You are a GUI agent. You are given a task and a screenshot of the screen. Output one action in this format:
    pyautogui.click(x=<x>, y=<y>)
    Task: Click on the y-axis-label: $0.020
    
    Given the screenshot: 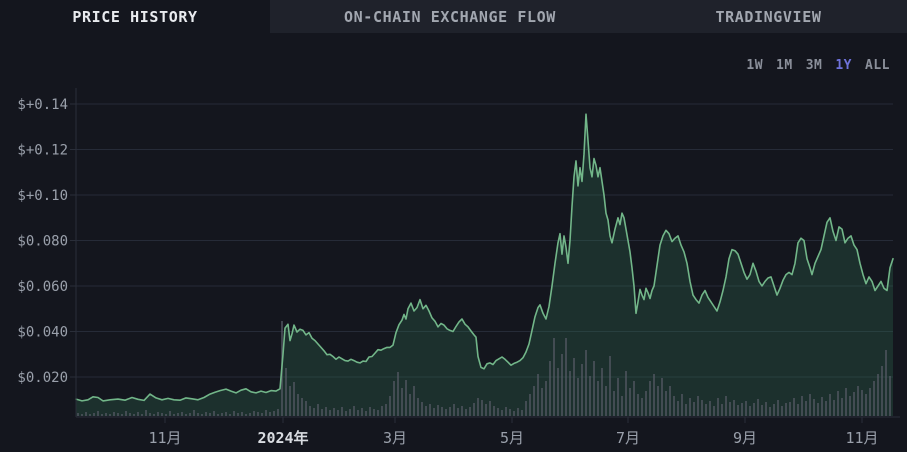 What is the action you would take?
    pyautogui.click(x=42, y=378)
    